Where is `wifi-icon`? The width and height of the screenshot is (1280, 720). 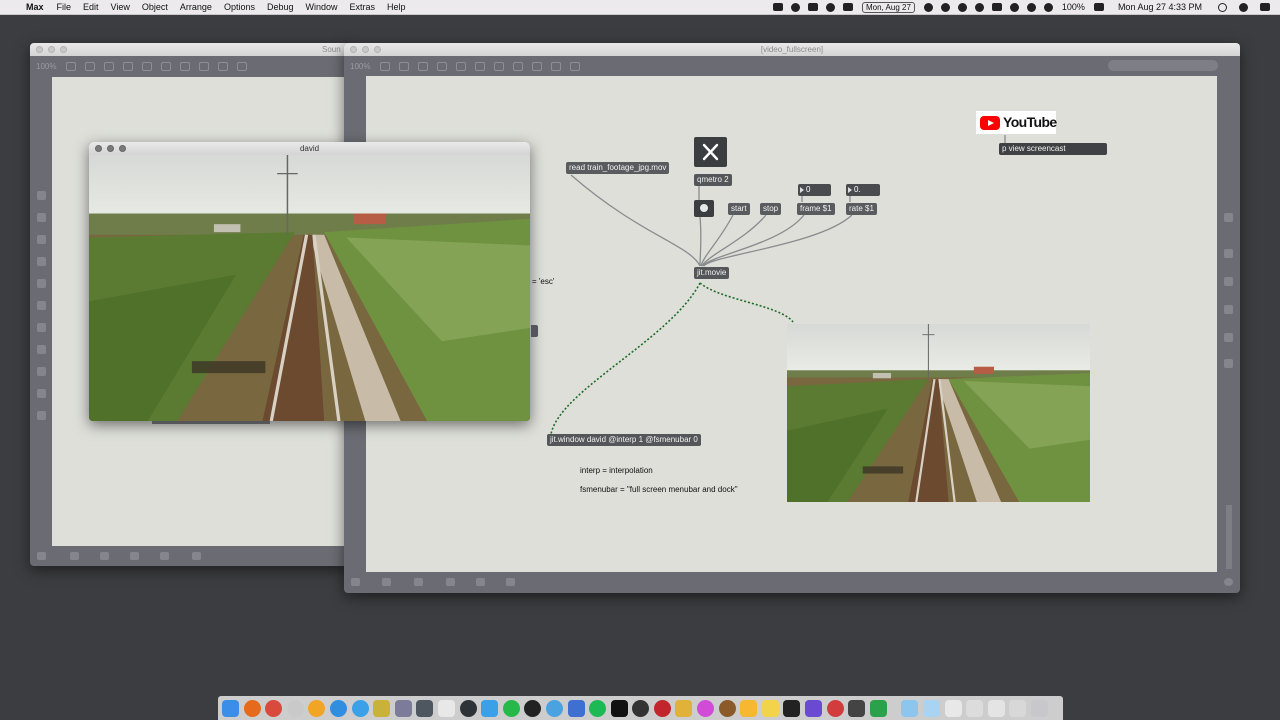 wifi-icon is located at coordinates (1031, 7).